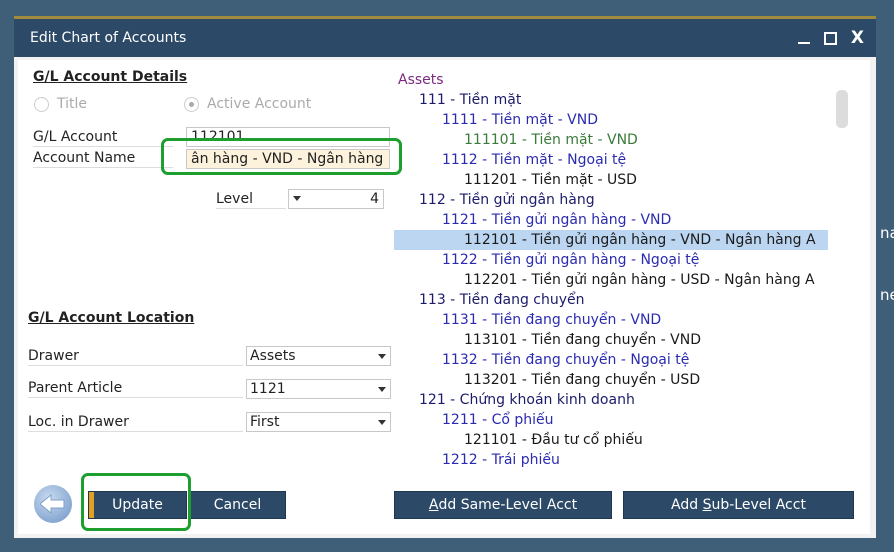 This screenshot has width=894, height=552. I want to click on tree-item: 121101 - Đầu tư cổ phiếu, so click(618, 440).